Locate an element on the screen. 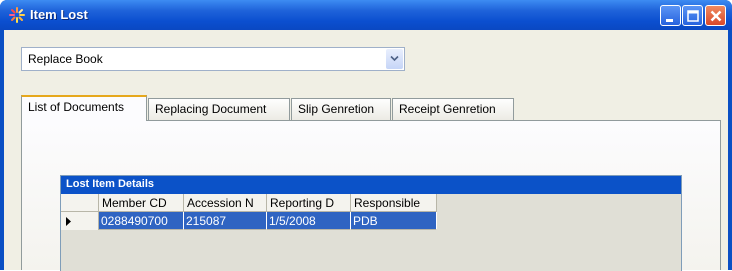  title-bar: Item Lost is located at coordinates (366, 15).